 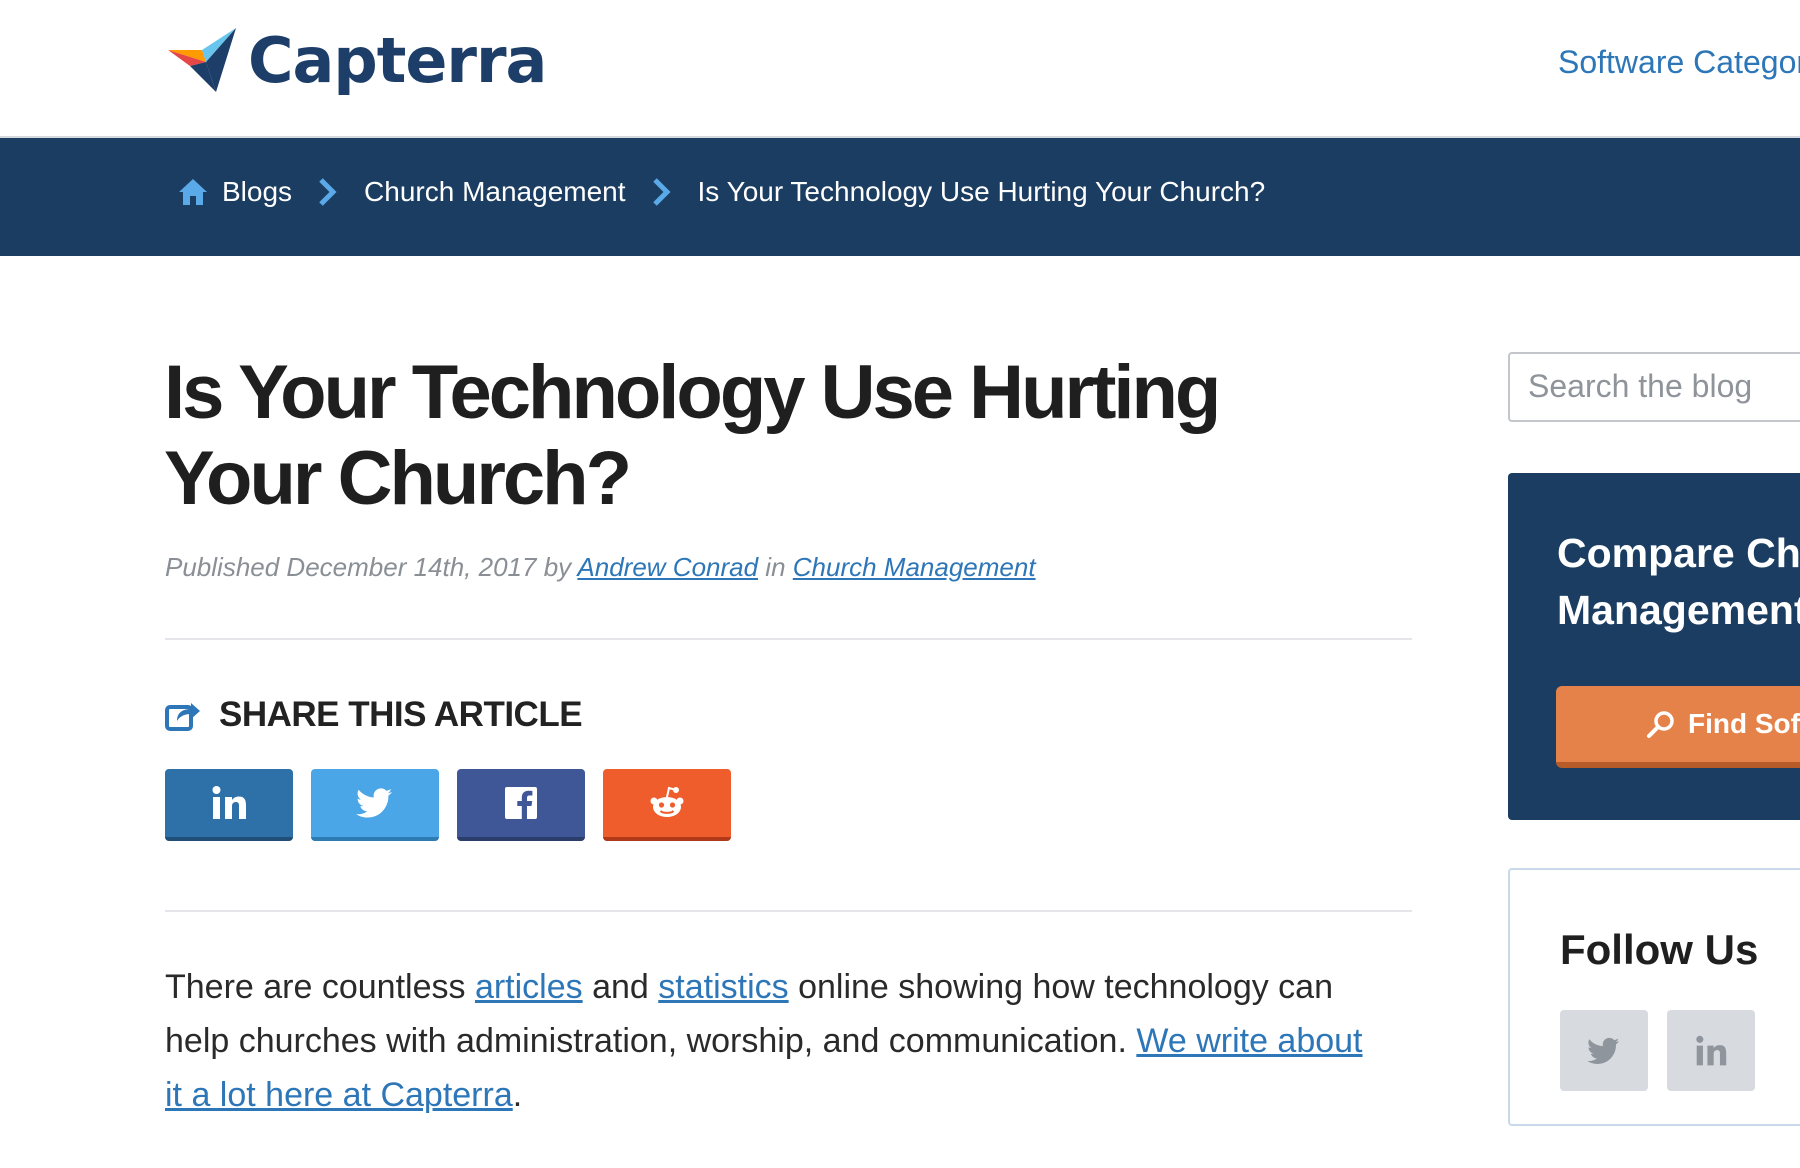 I want to click on breadcrumb-blogs: Blogs, so click(x=257, y=192).